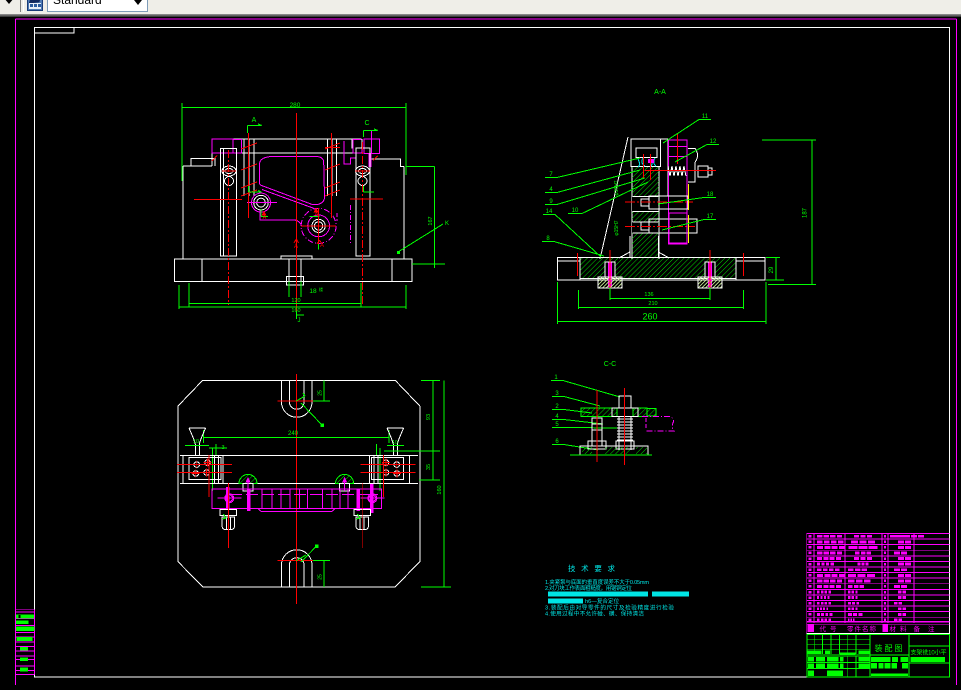  I want to click on svg-text: 楼, so click(321, 289).